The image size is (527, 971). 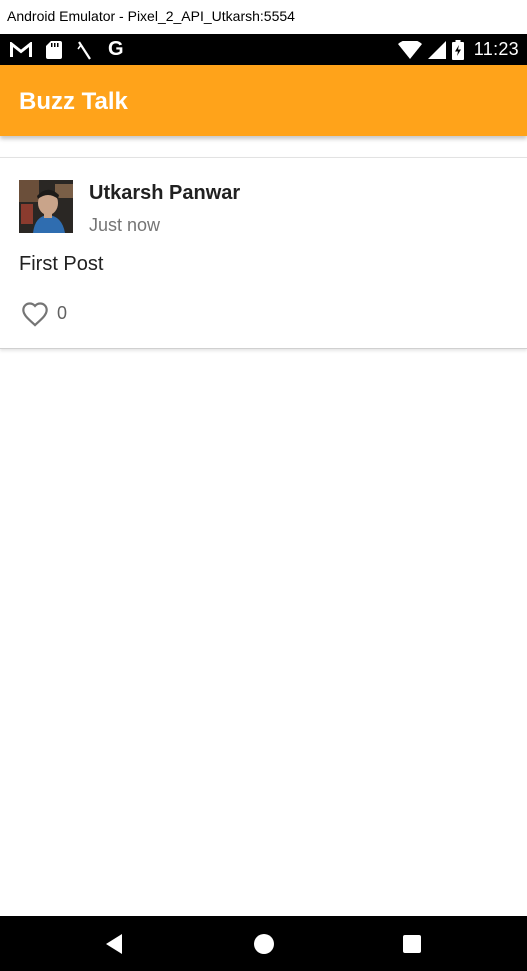 I want to click on avatar, so click(x=46, y=206).